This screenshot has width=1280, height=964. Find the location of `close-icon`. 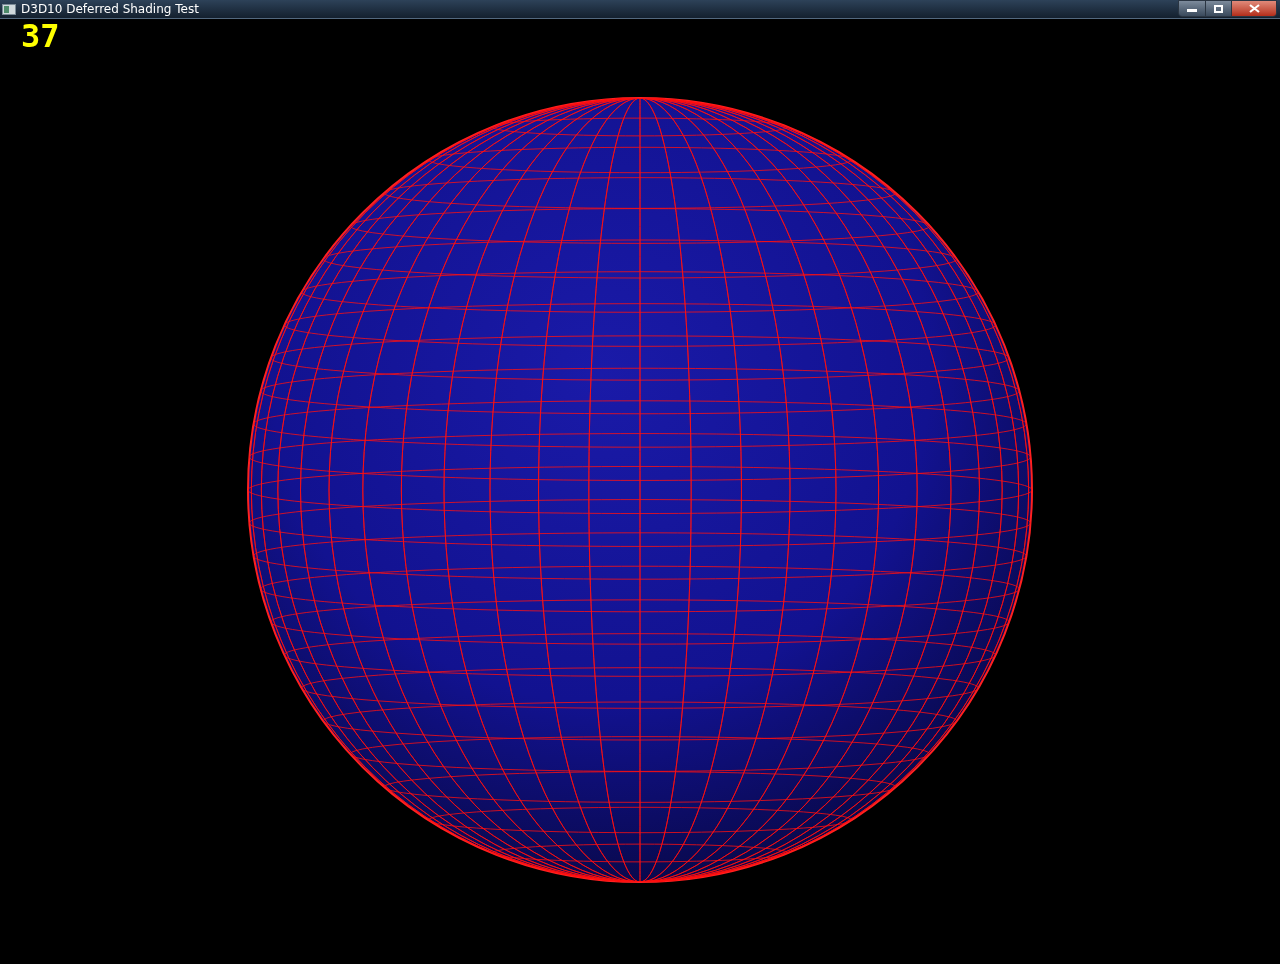

close-icon is located at coordinates (1254, 8).